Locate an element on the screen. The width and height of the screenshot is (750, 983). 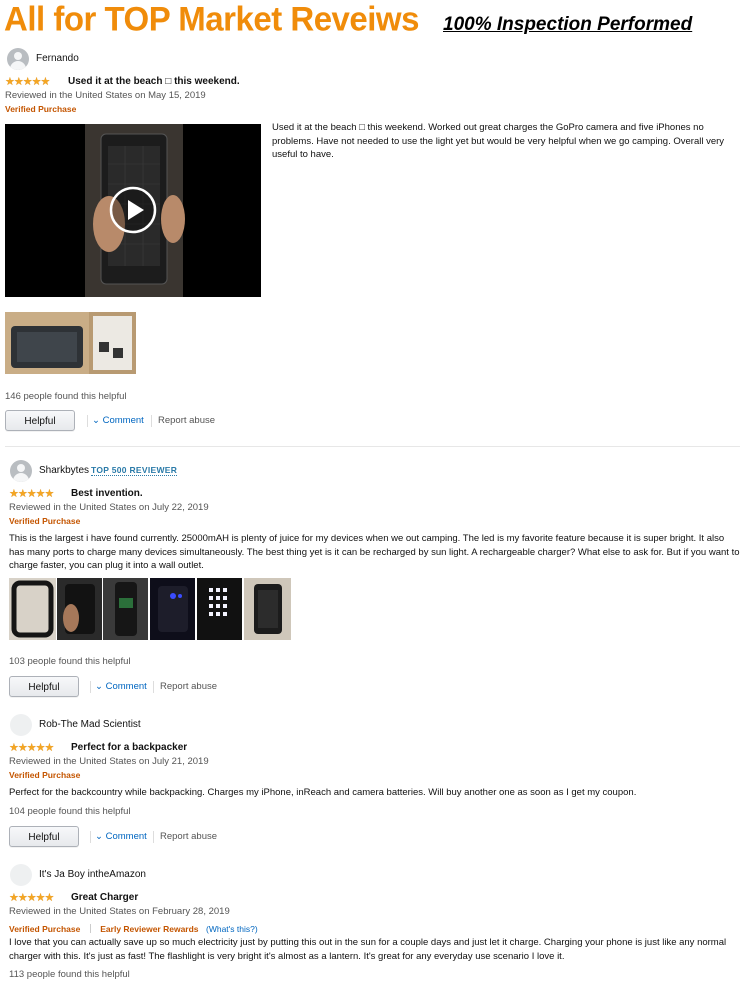
banner-subtitle: 100% Inspection Performed is located at coordinates (568, 24).